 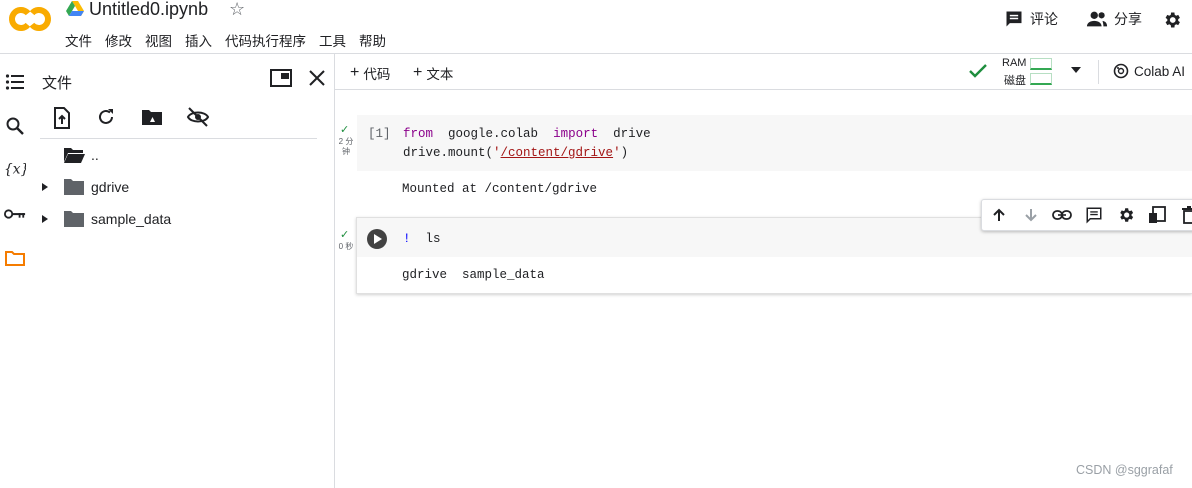 I want to click on menu-bar: 文件 修改 视图 插入 代码执行程序 工具 帮助, so click(x=225, y=40).